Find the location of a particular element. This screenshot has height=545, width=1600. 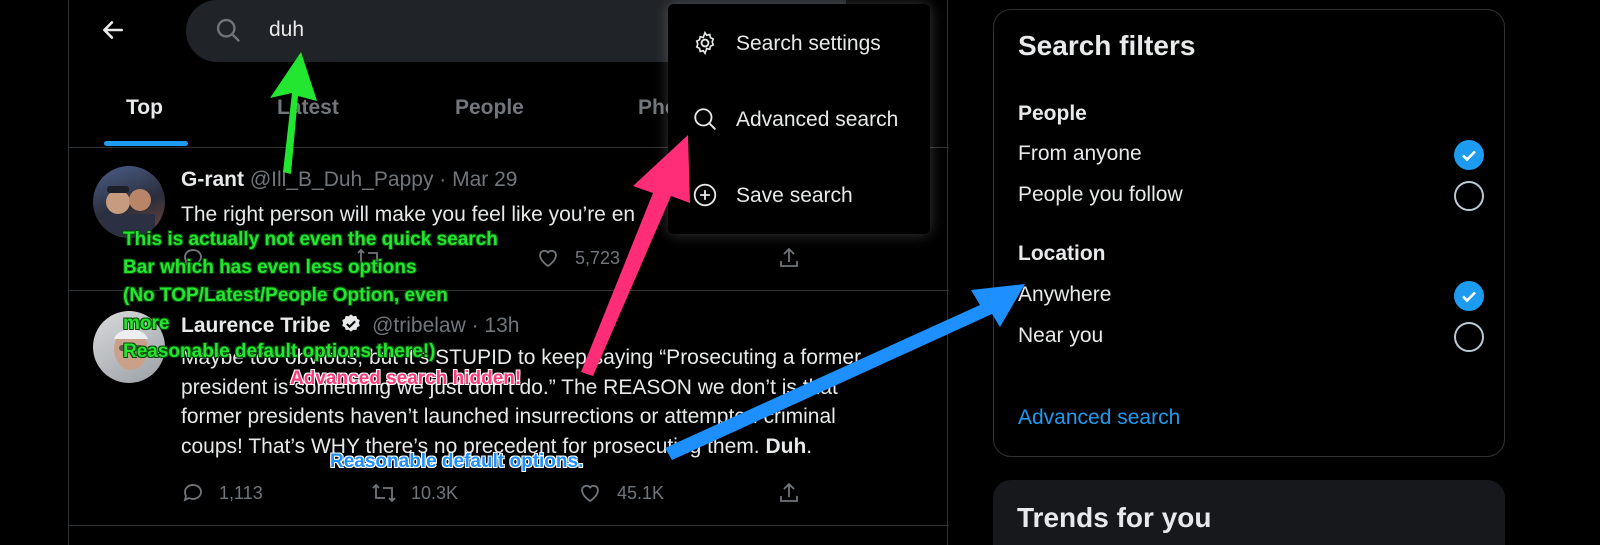

menu-item-save-search: Save search is located at coordinates (799, 195).